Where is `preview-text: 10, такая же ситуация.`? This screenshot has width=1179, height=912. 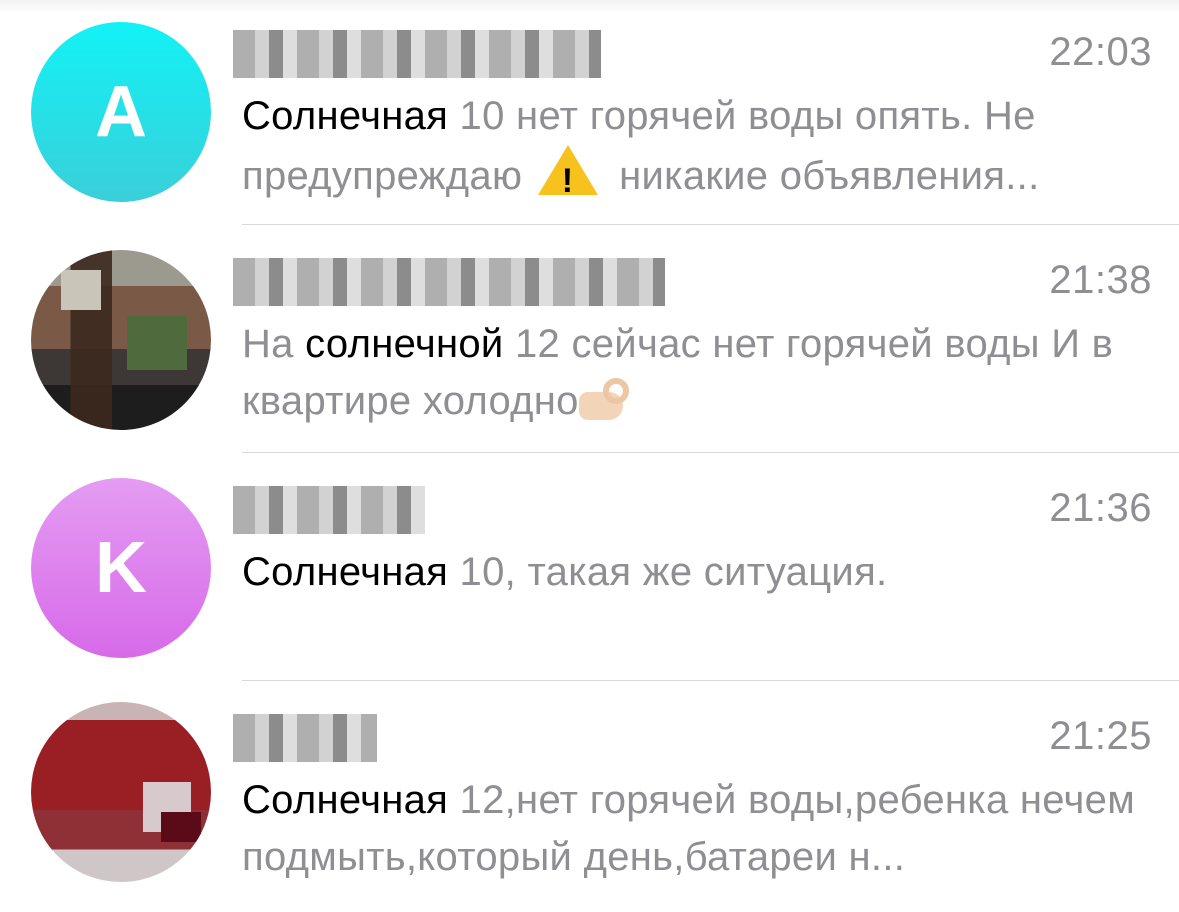
preview-text: 10, такая же ситуация. is located at coordinates (668, 572).